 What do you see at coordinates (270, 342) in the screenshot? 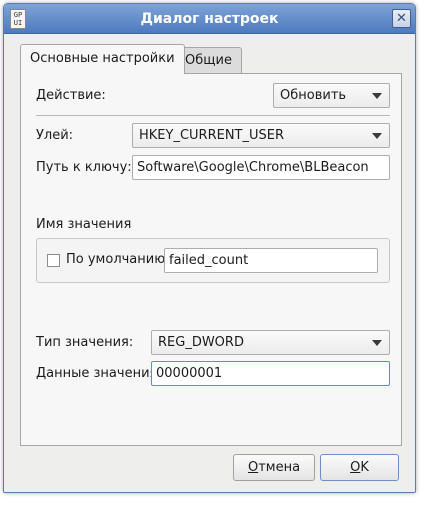
I see `value-type-combobox: REG_DWORD` at bounding box center [270, 342].